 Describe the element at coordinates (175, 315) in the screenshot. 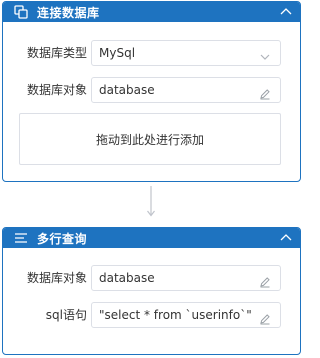

I see `sql-statement-value: "select * from `userinfo`"` at that location.